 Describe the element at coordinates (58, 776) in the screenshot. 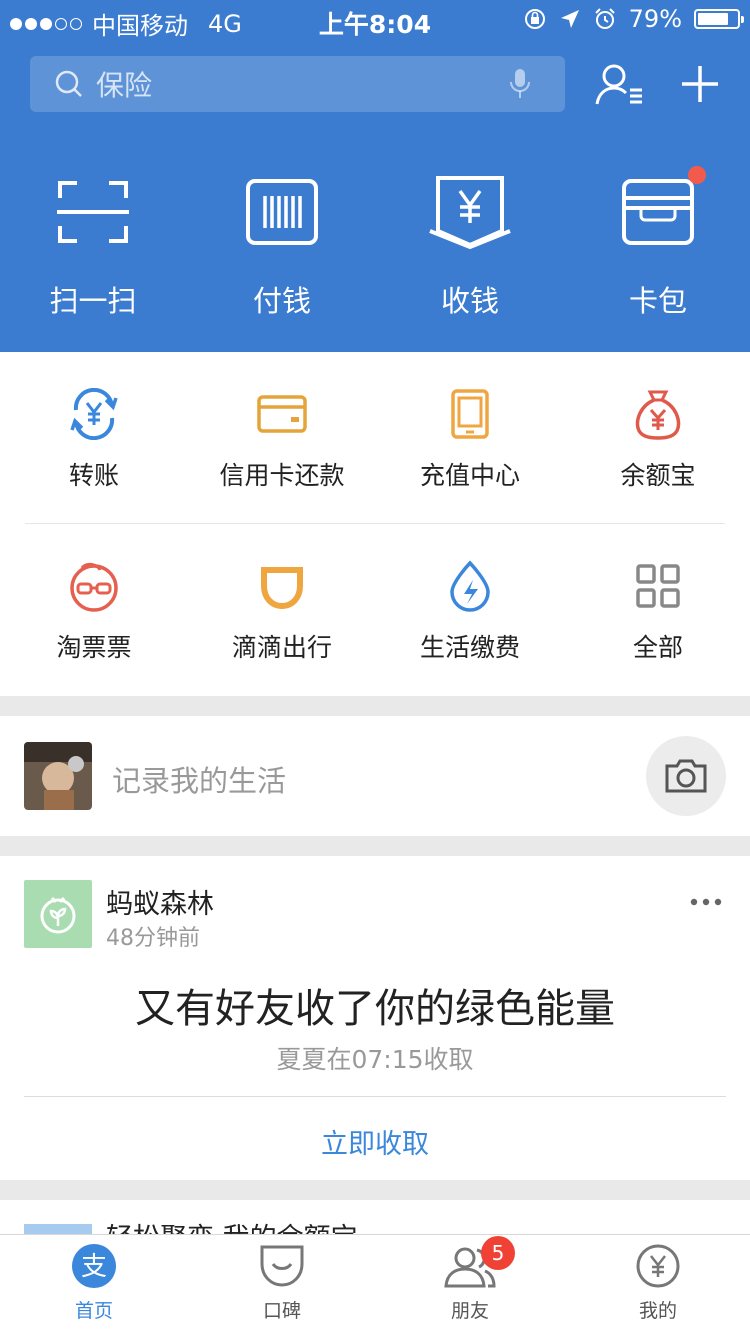

I see `avatar` at that location.